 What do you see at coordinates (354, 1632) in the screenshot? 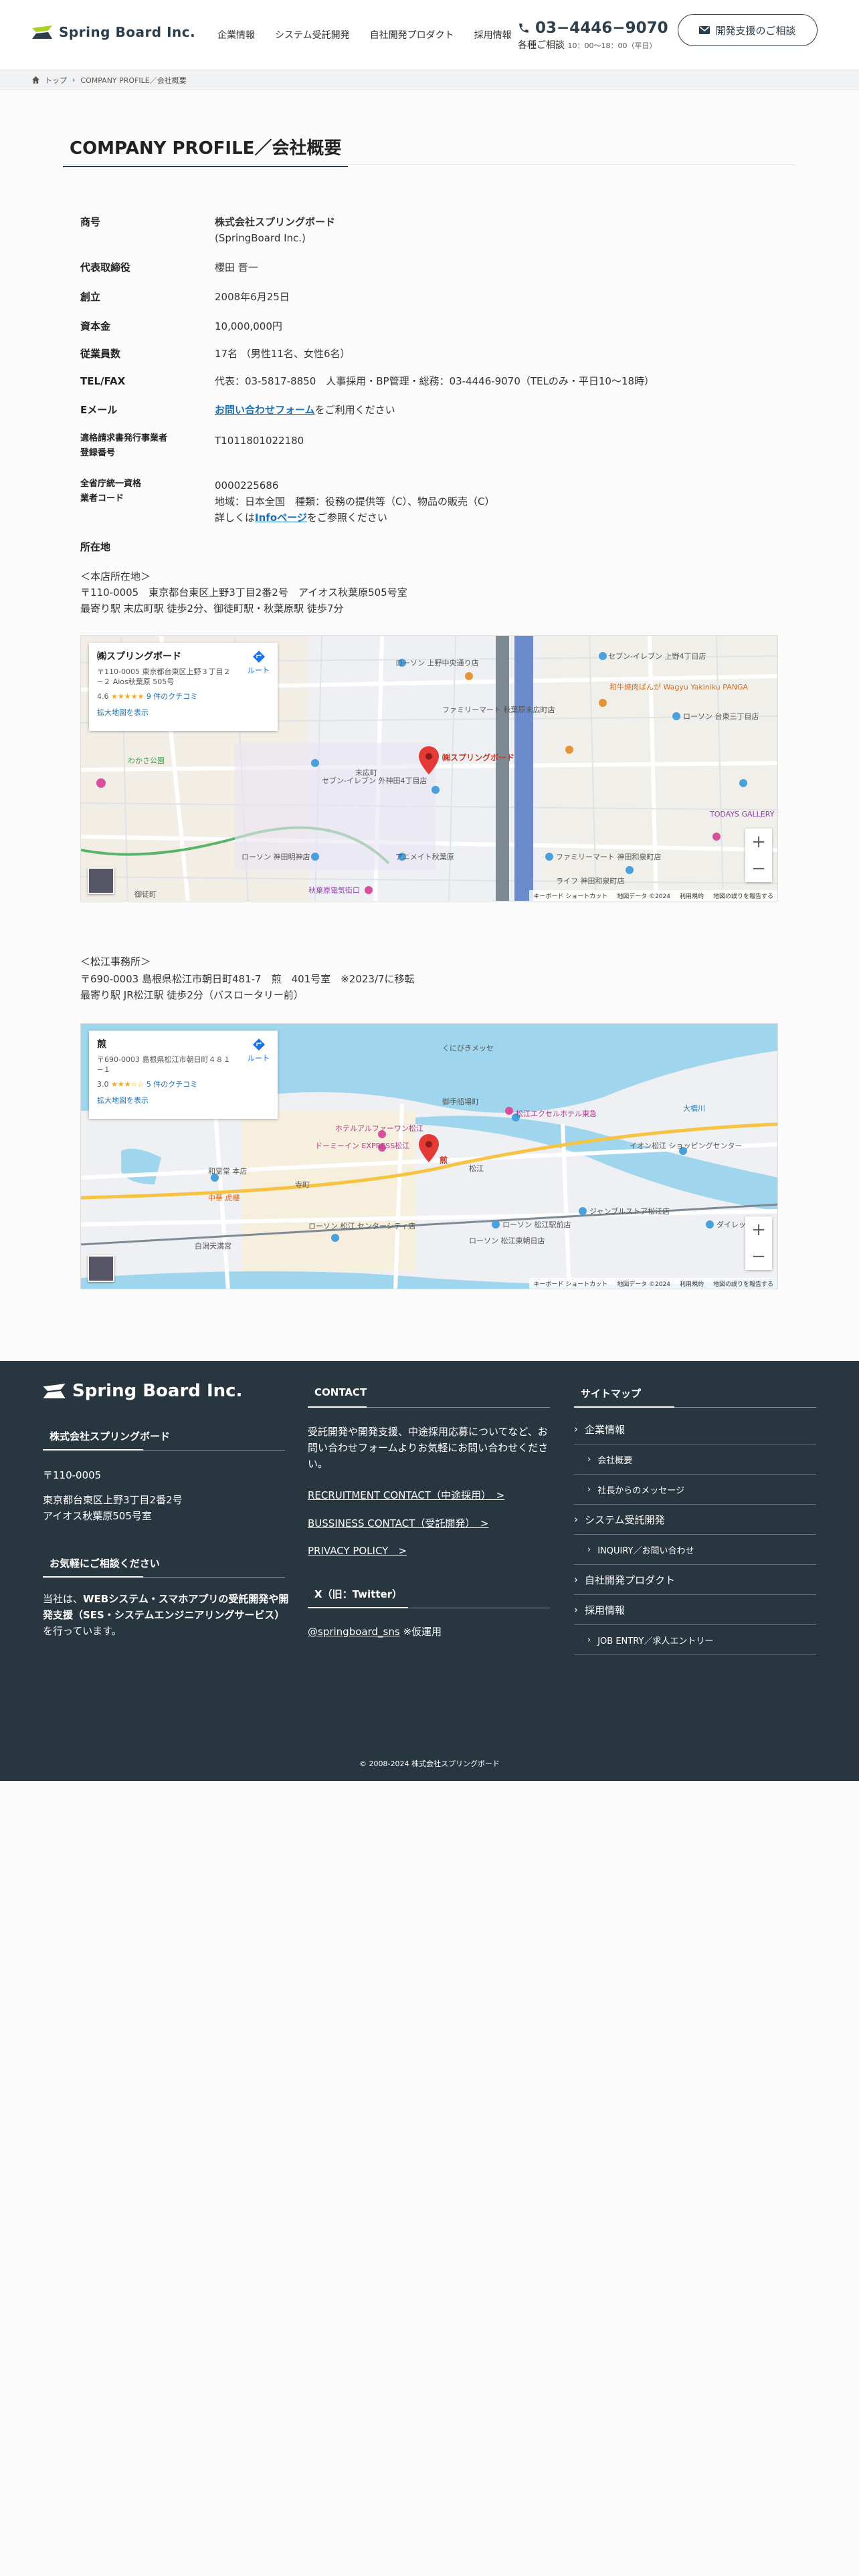
I see `x-account-link: @springboard_sns` at bounding box center [354, 1632].